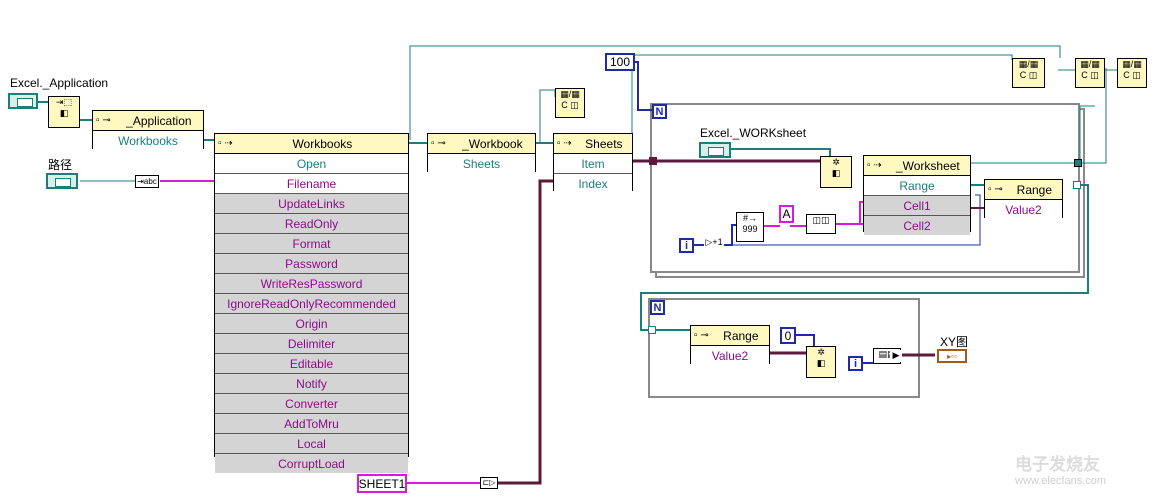 This screenshot has width=1161, height=499. What do you see at coordinates (489, 483) in the screenshot?
I see `string-to-variant-icon: ⊏▷` at bounding box center [489, 483].